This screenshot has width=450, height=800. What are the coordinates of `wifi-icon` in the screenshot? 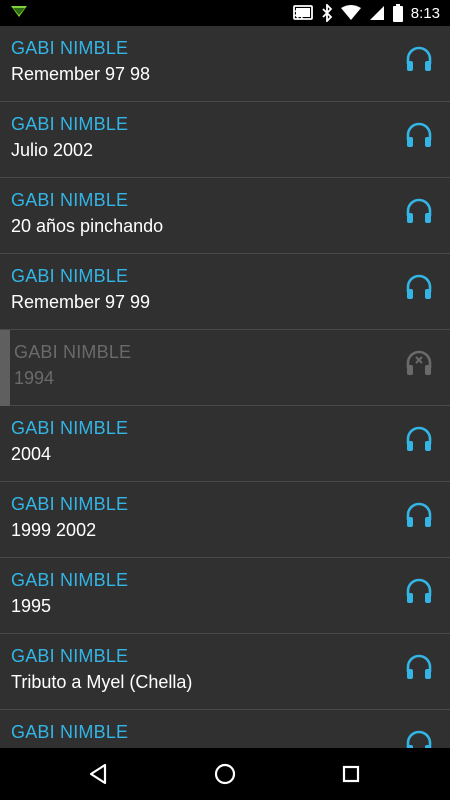 It's located at (350, 13).